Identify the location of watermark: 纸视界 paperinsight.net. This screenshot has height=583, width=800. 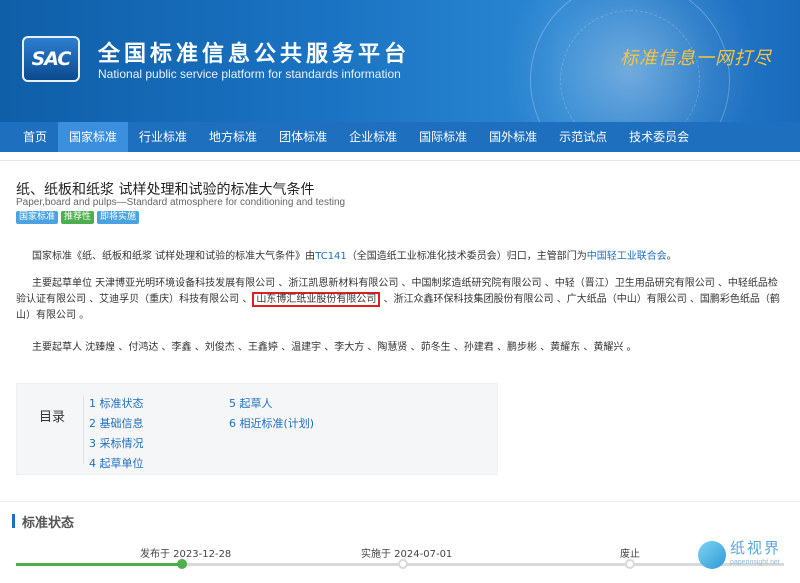
(746, 557).